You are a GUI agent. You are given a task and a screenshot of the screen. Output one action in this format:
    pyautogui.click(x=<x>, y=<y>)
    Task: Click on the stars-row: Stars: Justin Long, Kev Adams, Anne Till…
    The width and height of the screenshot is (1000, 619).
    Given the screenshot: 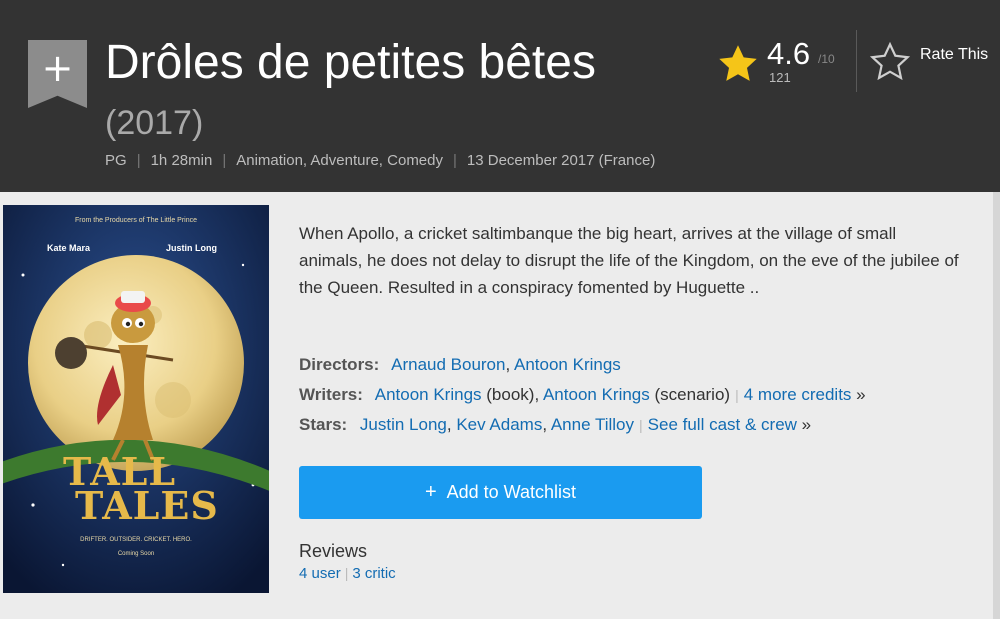 What is the action you would take?
    pyautogui.click(x=582, y=427)
    